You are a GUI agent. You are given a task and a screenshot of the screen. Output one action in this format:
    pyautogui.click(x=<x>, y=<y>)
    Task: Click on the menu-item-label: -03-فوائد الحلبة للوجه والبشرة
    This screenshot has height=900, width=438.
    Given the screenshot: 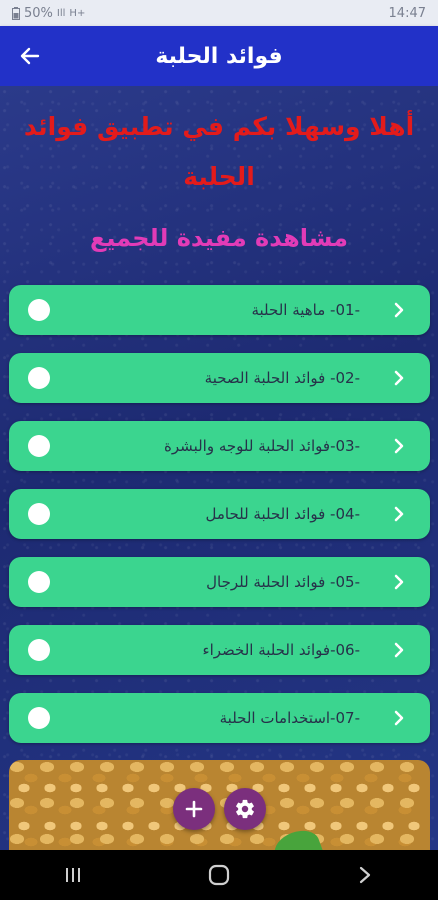 What is the action you would take?
    pyautogui.click(x=262, y=446)
    